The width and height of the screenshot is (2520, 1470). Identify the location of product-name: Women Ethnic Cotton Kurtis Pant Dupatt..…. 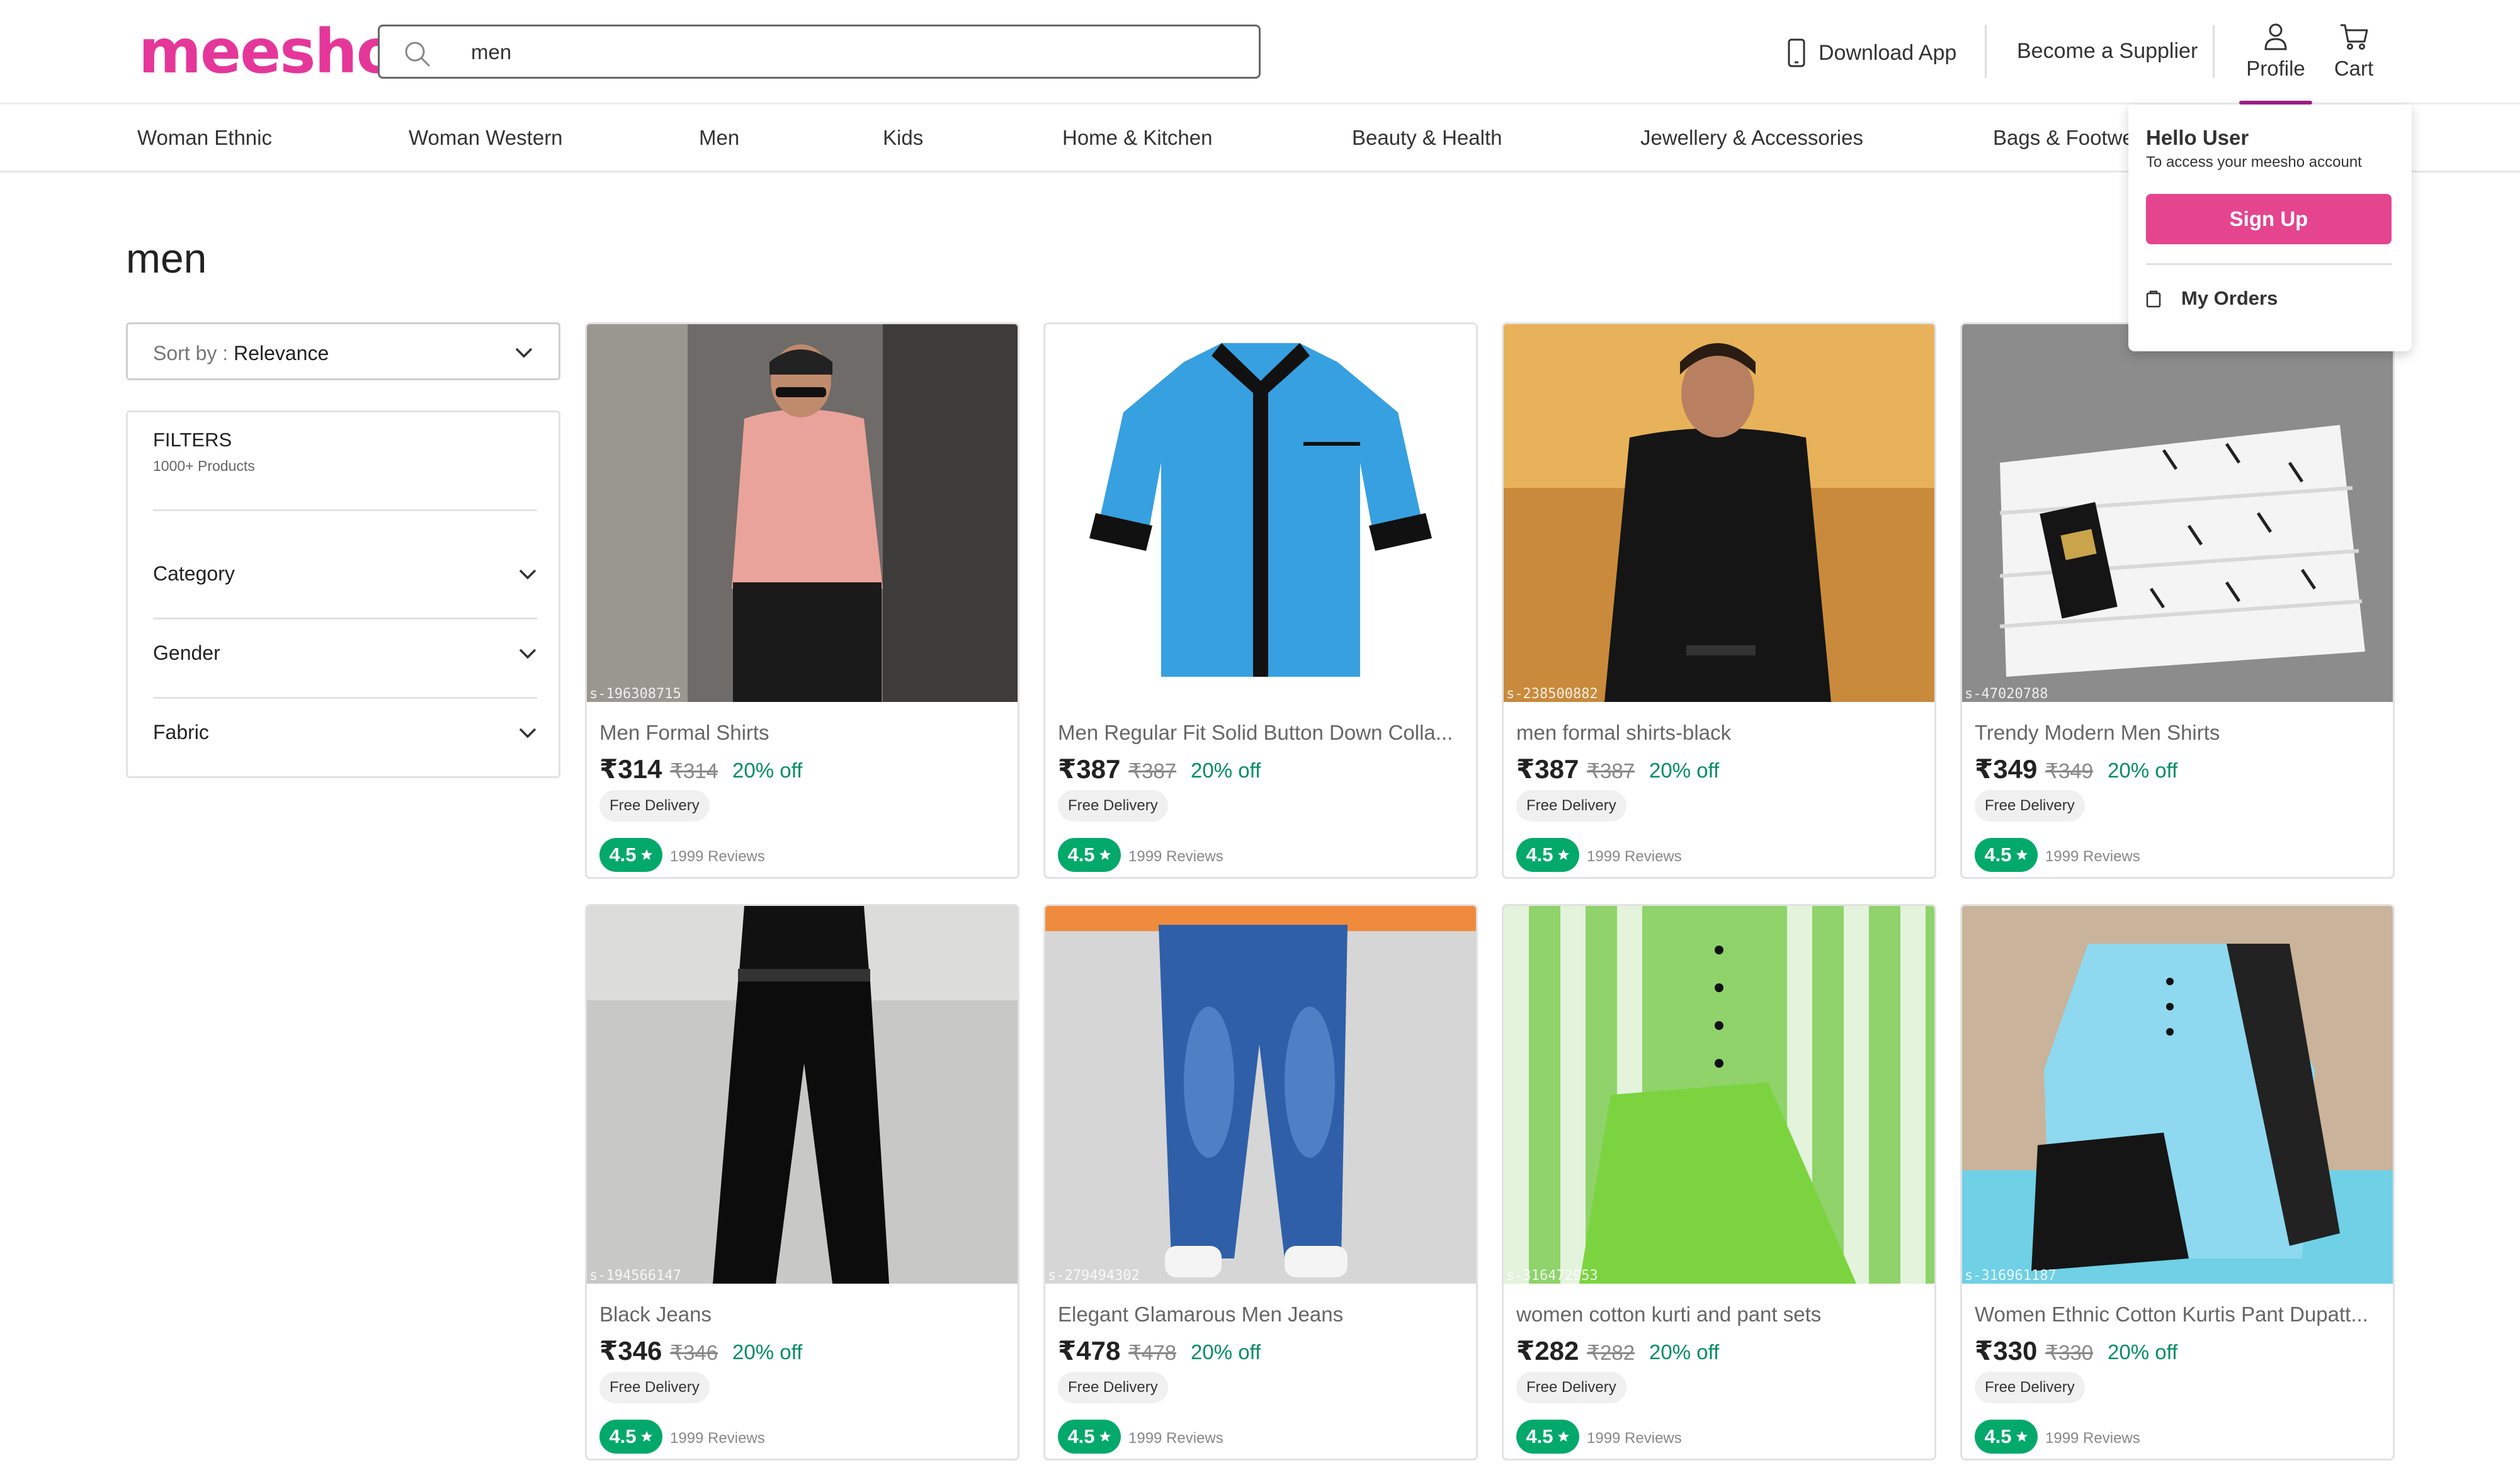
(2179, 1315).